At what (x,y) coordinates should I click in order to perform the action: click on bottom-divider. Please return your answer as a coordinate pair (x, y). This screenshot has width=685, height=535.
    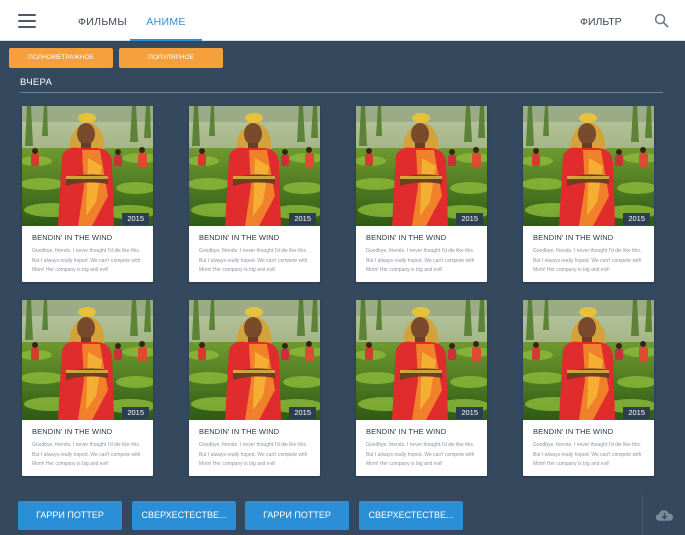
    Looking at the image, I should click on (642, 514).